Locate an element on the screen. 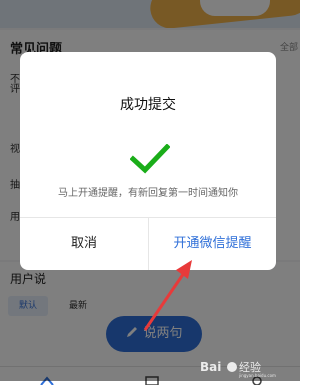 This screenshot has height=385, width=320. enable-wechat-reminder-button: 开通微信提醒 is located at coordinates (212, 244).